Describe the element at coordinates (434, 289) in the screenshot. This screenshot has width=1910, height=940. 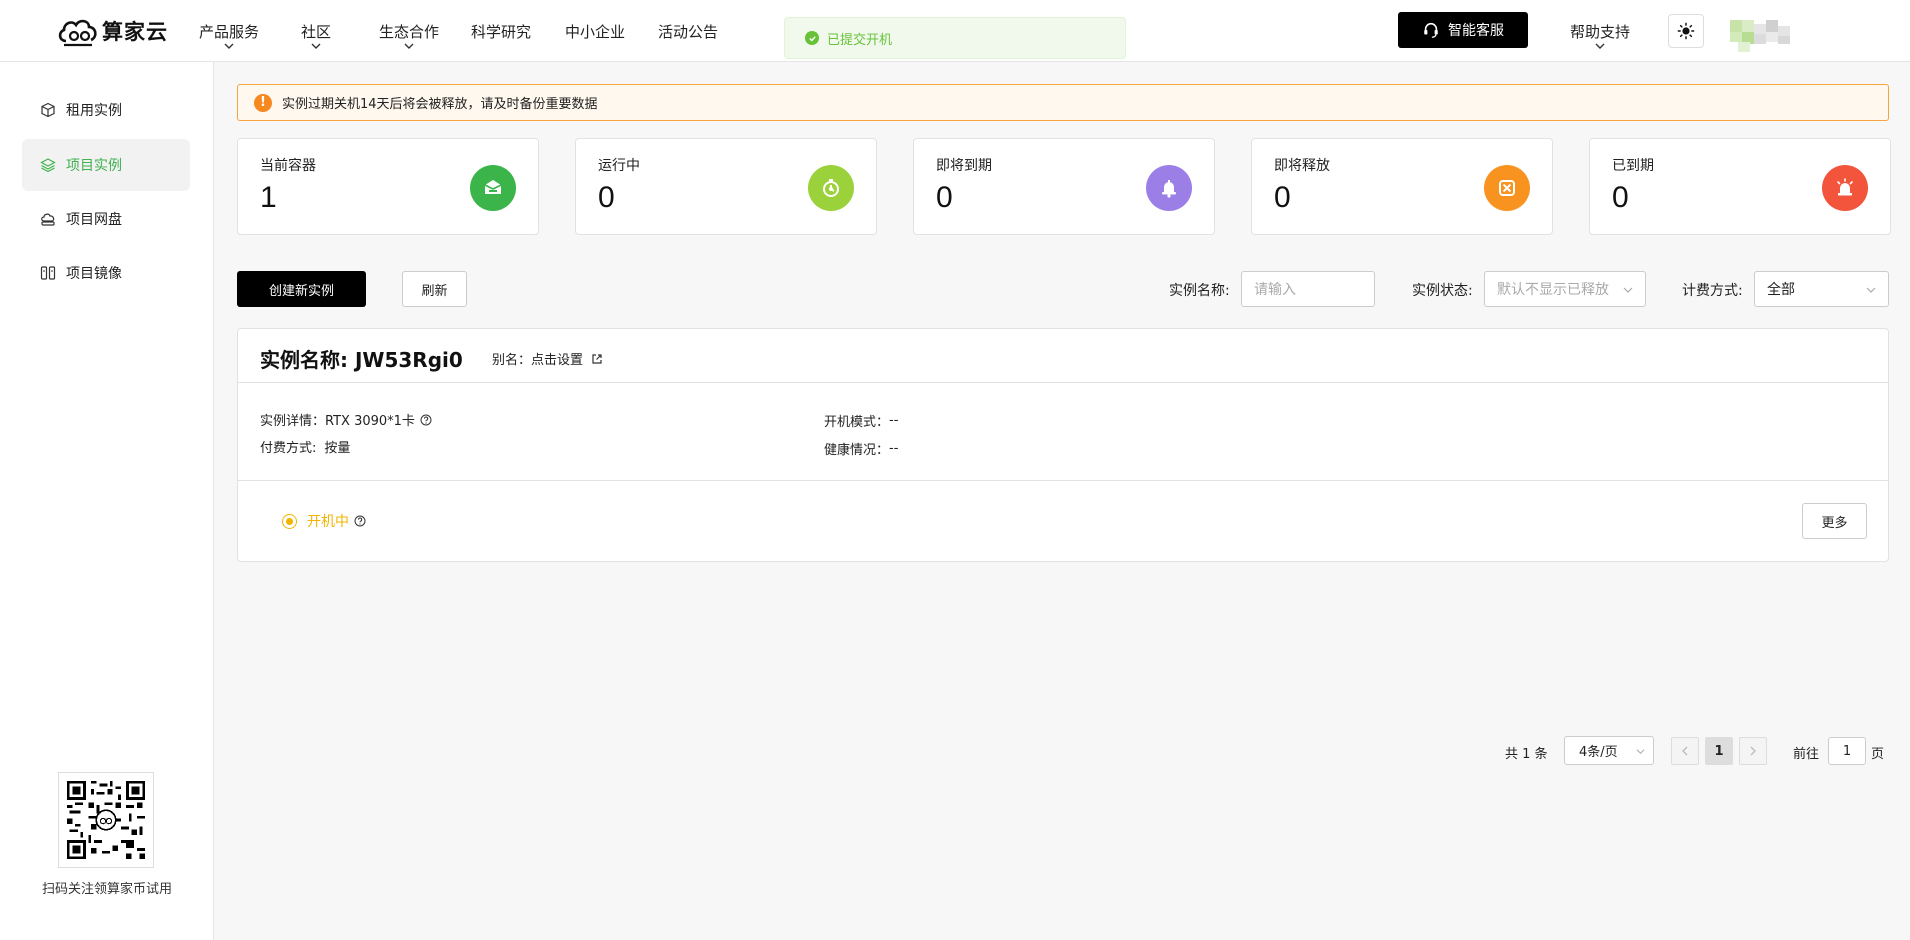
I see `refresh-button: 刷新` at that location.